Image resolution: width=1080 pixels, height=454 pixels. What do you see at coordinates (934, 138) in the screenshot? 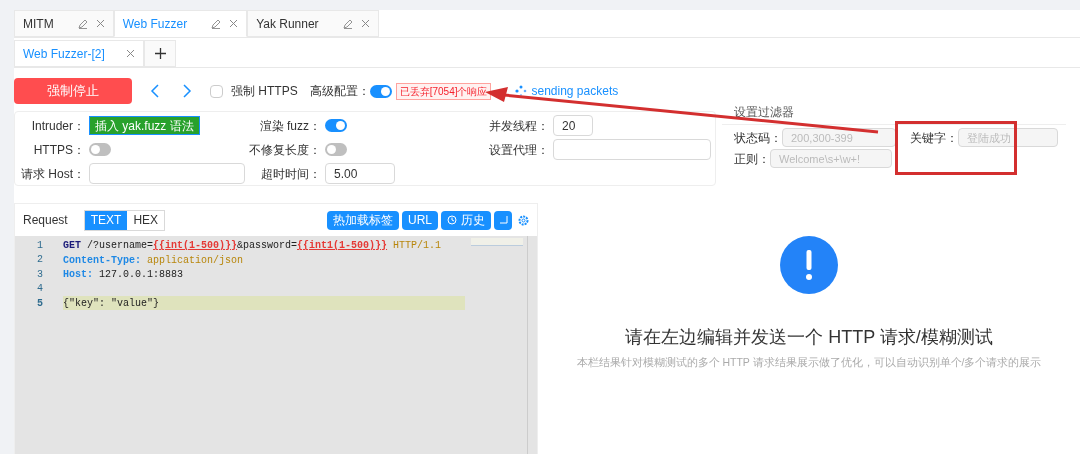
I see `field-label: 关键字：` at bounding box center [934, 138].